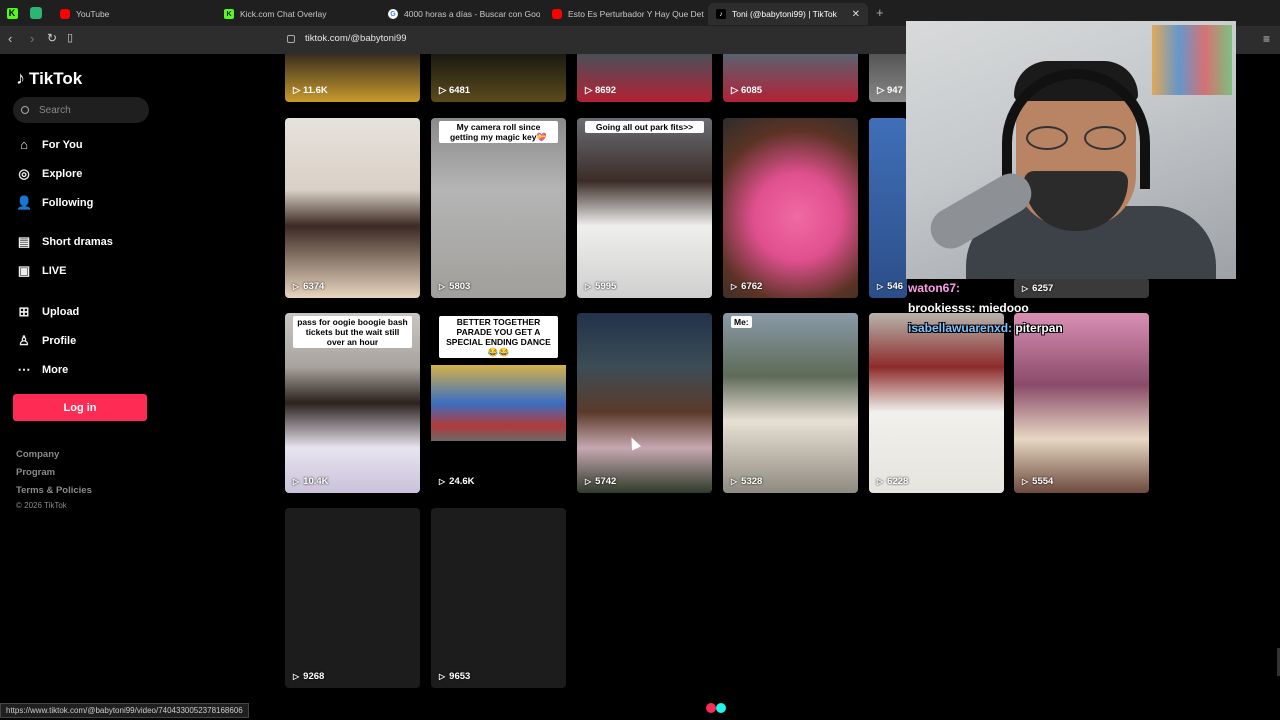  I want to click on loading-dots, so click(716, 708).